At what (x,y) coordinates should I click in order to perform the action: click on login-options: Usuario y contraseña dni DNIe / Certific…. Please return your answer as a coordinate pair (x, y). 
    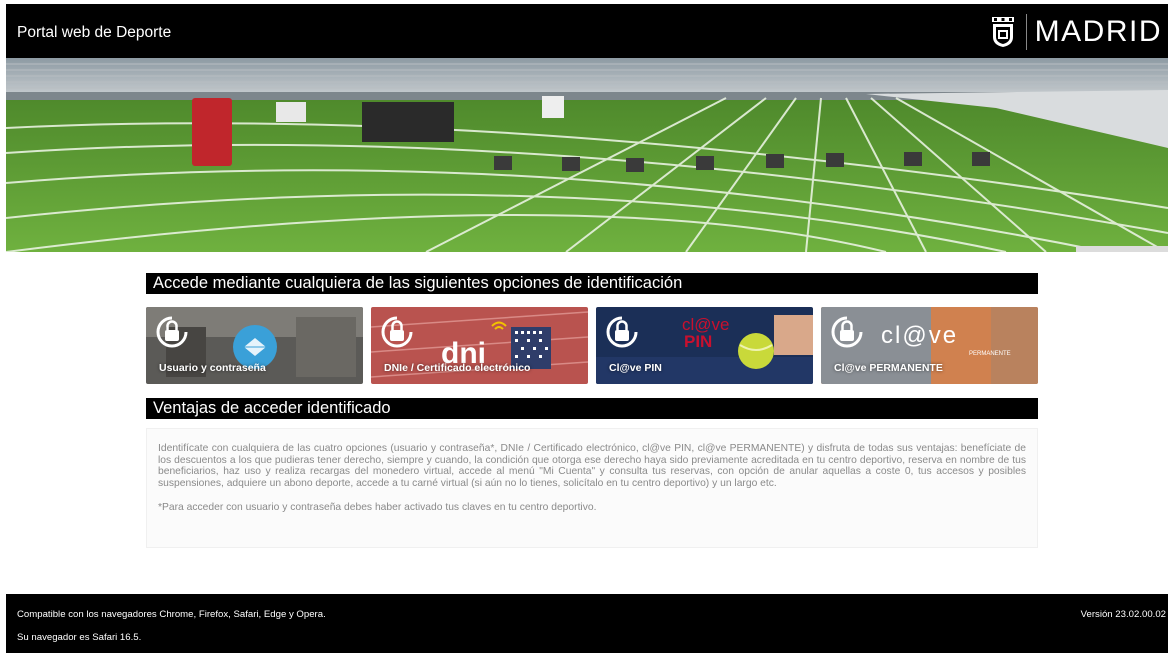
    Looking at the image, I should click on (592, 345).